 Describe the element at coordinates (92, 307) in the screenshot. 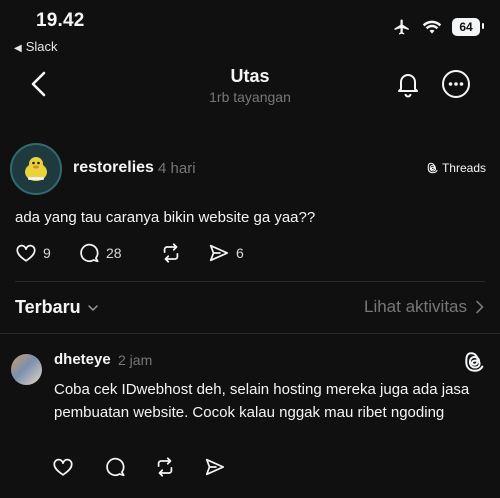

I see `chevron-down-icon` at that location.